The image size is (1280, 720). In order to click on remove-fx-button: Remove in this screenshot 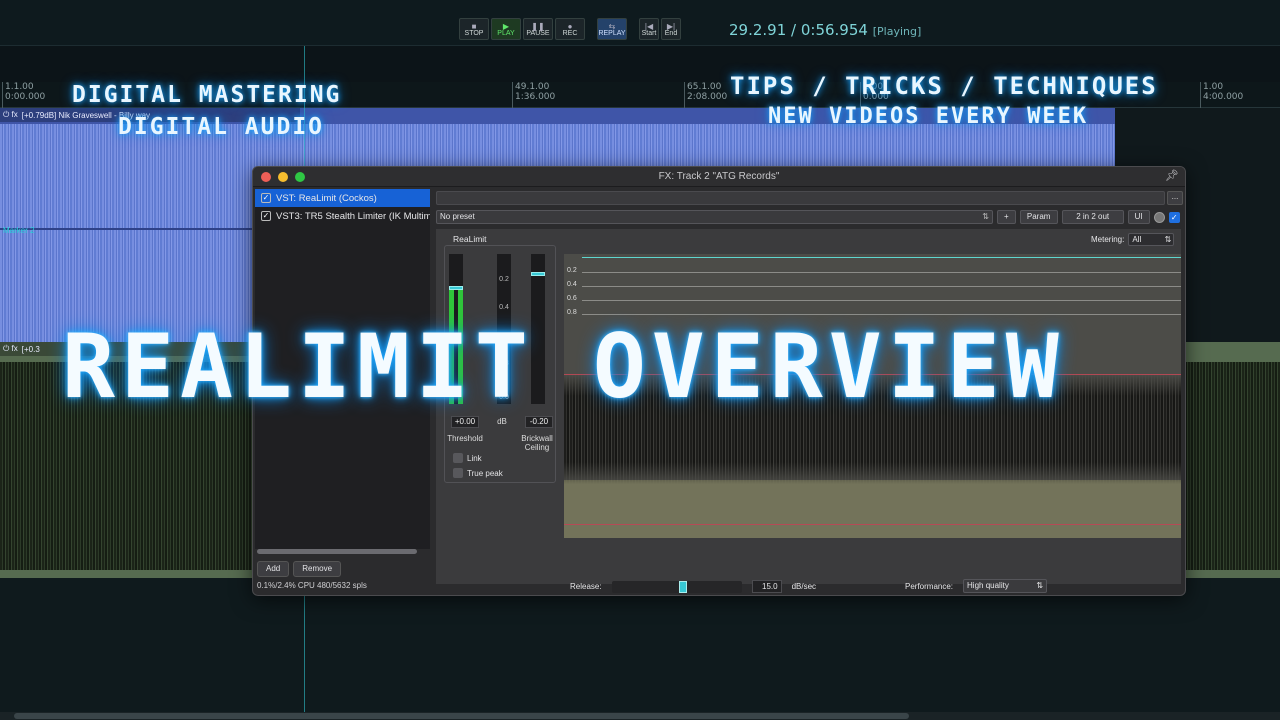, I will do `click(317, 569)`.